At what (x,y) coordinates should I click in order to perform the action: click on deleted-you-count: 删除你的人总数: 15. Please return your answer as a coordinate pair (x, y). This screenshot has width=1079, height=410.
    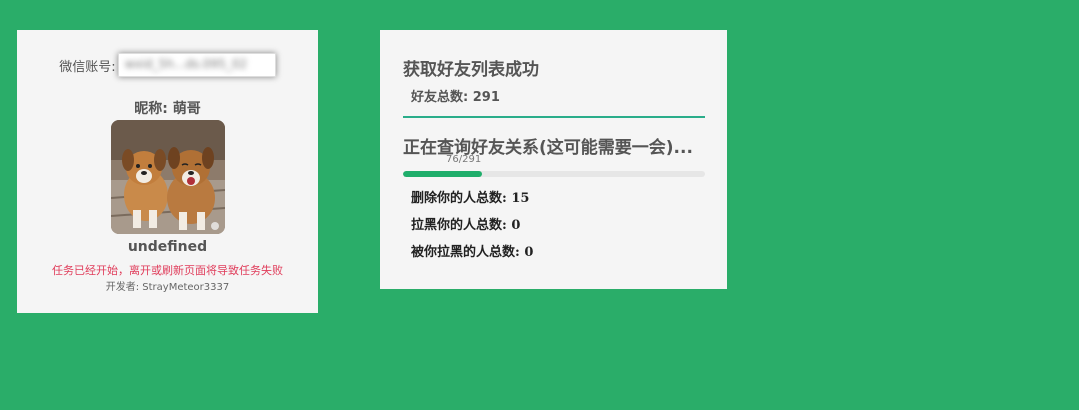
    Looking at the image, I should click on (470, 198).